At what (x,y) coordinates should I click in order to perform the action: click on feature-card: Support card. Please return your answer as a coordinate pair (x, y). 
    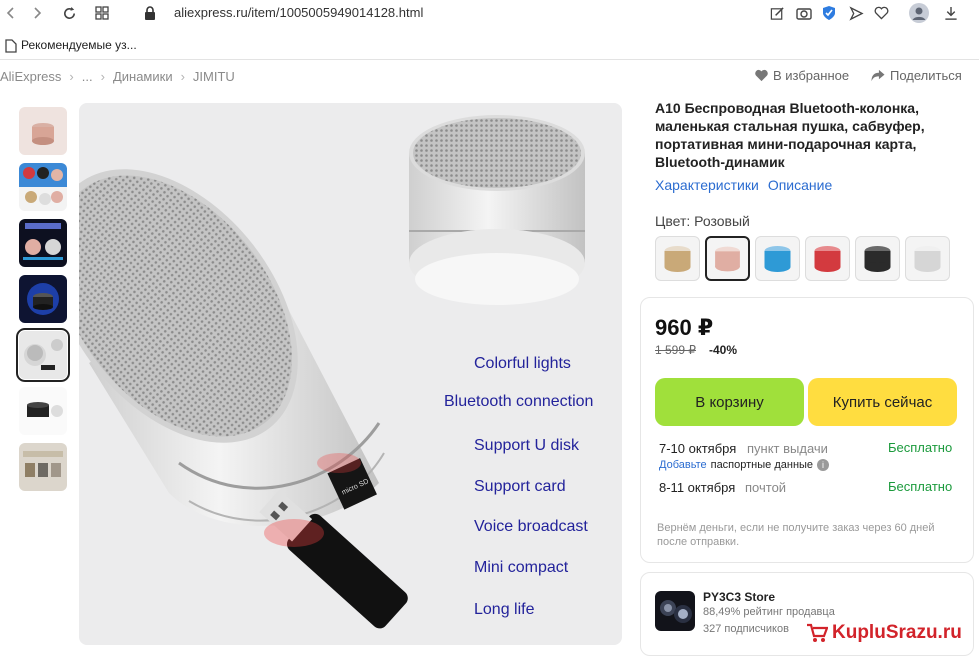
    Looking at the image, I should click on (520, 486).